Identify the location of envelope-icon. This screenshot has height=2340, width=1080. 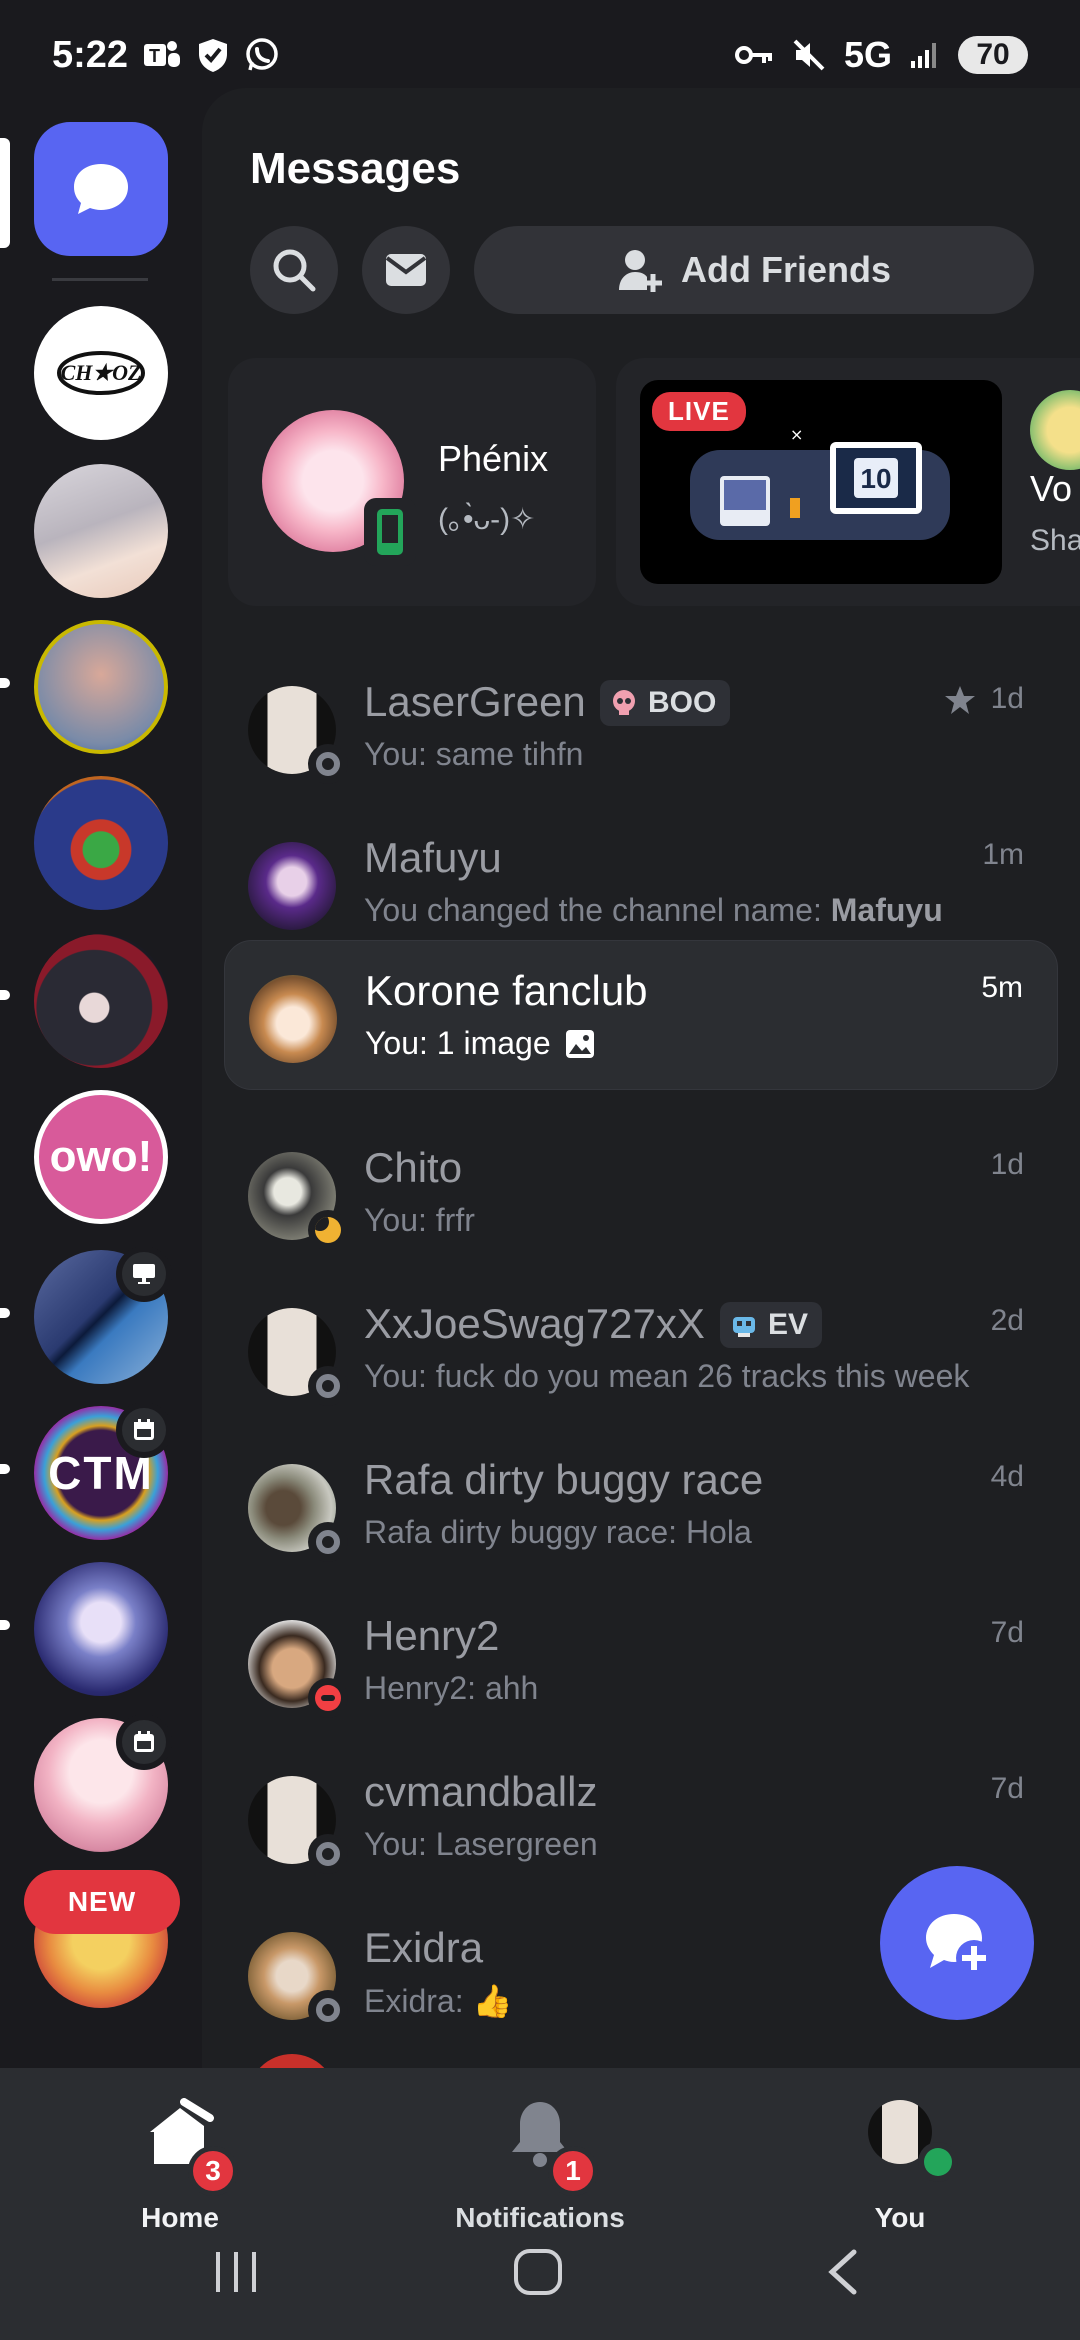
(406, 270).